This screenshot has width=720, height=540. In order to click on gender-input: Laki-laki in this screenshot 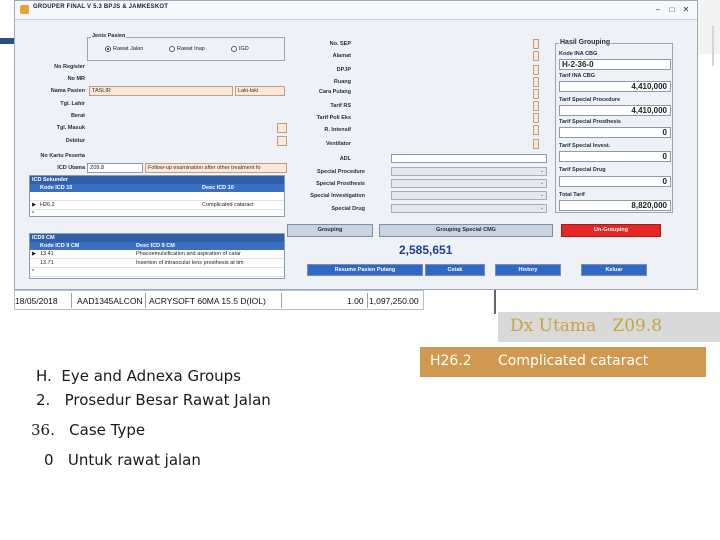, I will do `click(260, 91)`.